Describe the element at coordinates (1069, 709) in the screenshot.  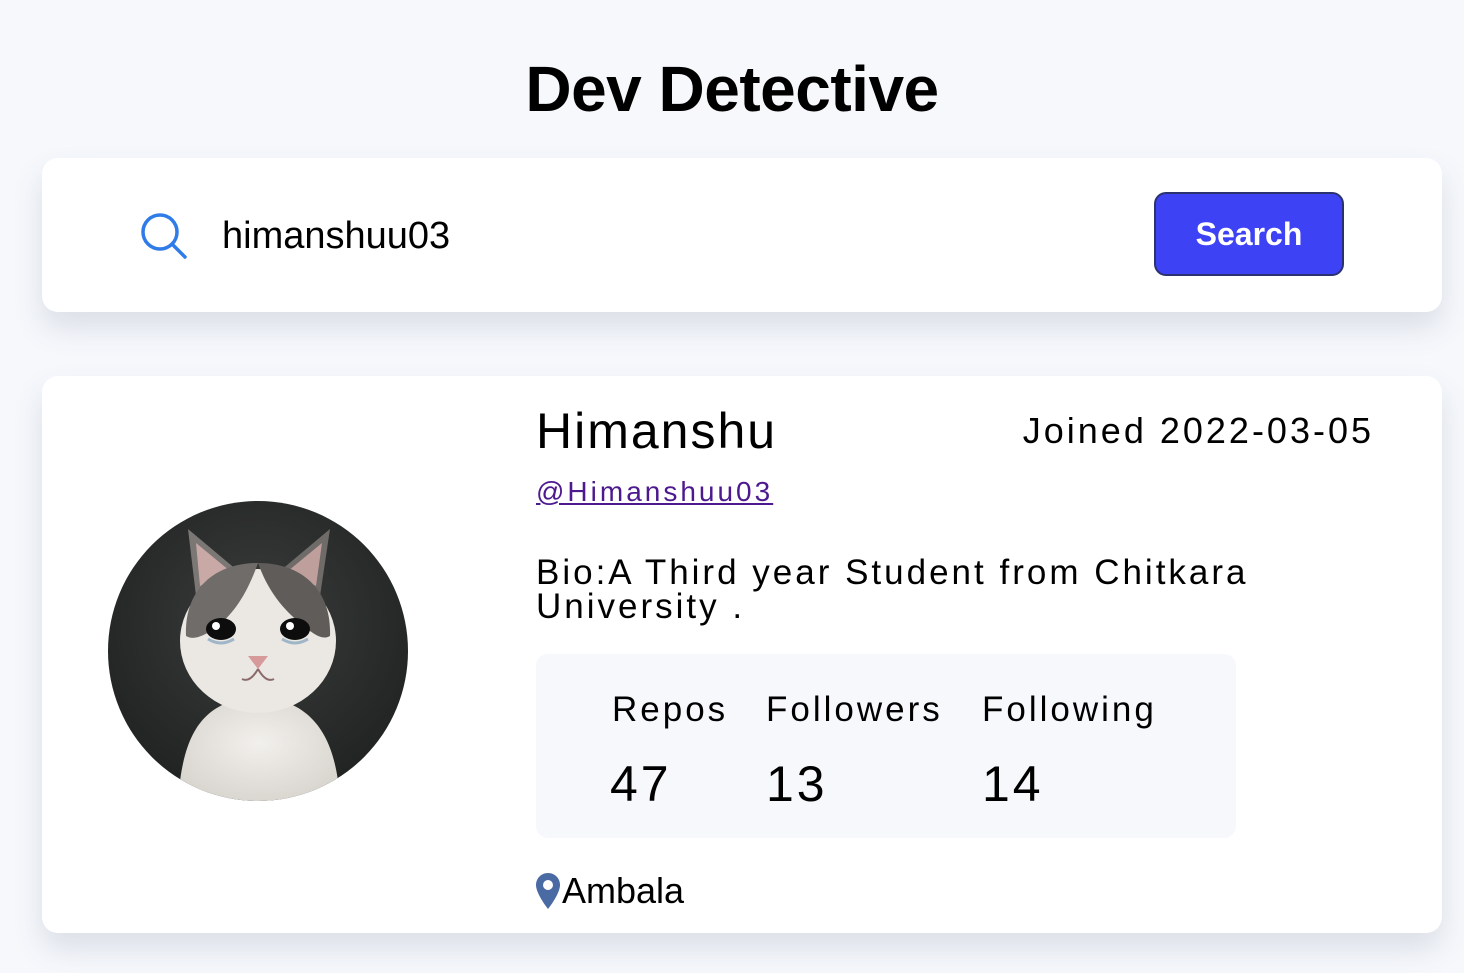
I see `stat-label-following: Following` at that location.